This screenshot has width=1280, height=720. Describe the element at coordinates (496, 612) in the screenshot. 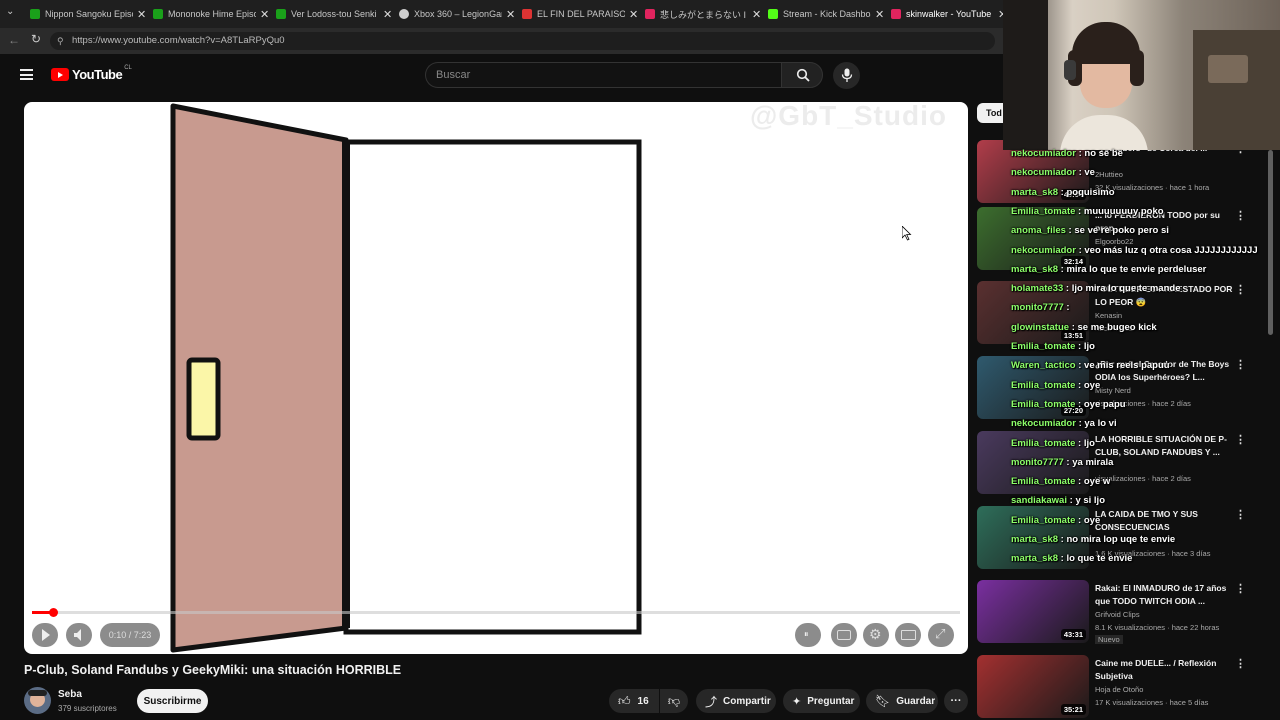

I see `progress-bar` at that location.